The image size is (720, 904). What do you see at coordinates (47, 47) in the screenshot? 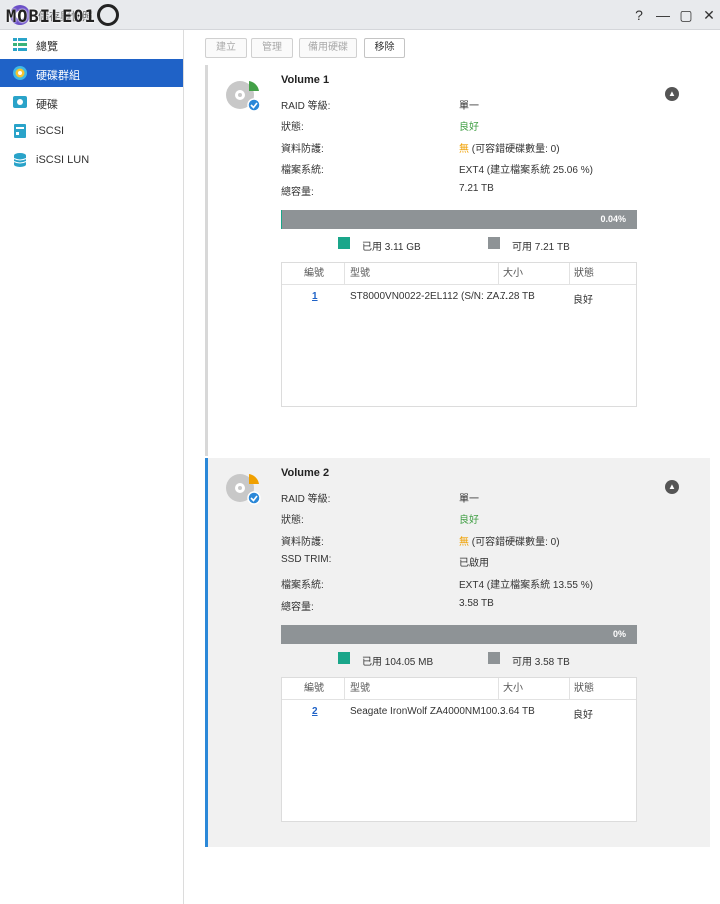
I see `sidebar-item-label: 總覽` at bounding box center [47, 47].